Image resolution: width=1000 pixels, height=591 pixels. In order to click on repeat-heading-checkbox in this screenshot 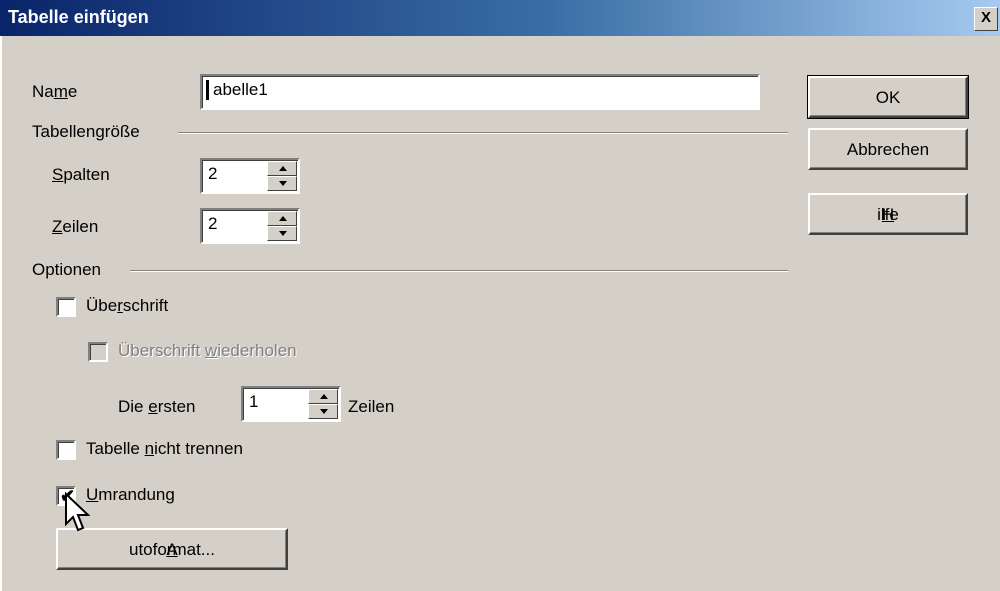, I will do `click(98, 352)`.